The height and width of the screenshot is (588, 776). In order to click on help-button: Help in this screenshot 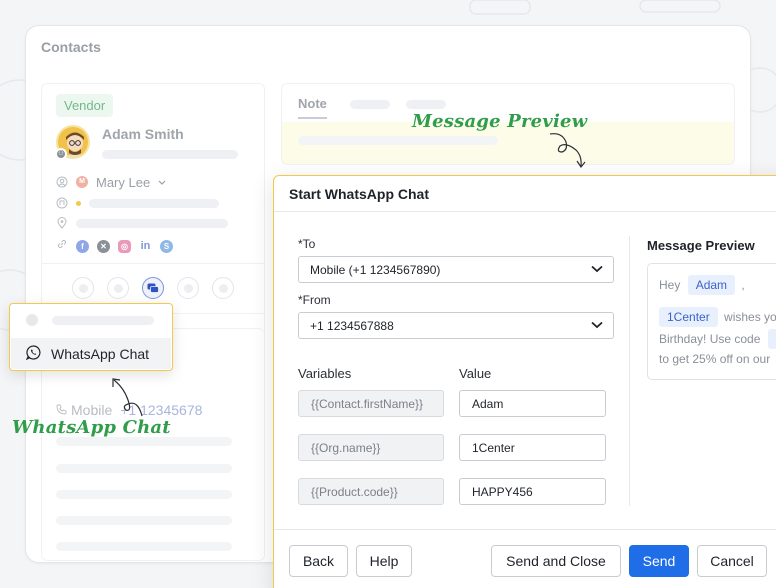, I will do `click(384, 561)`.